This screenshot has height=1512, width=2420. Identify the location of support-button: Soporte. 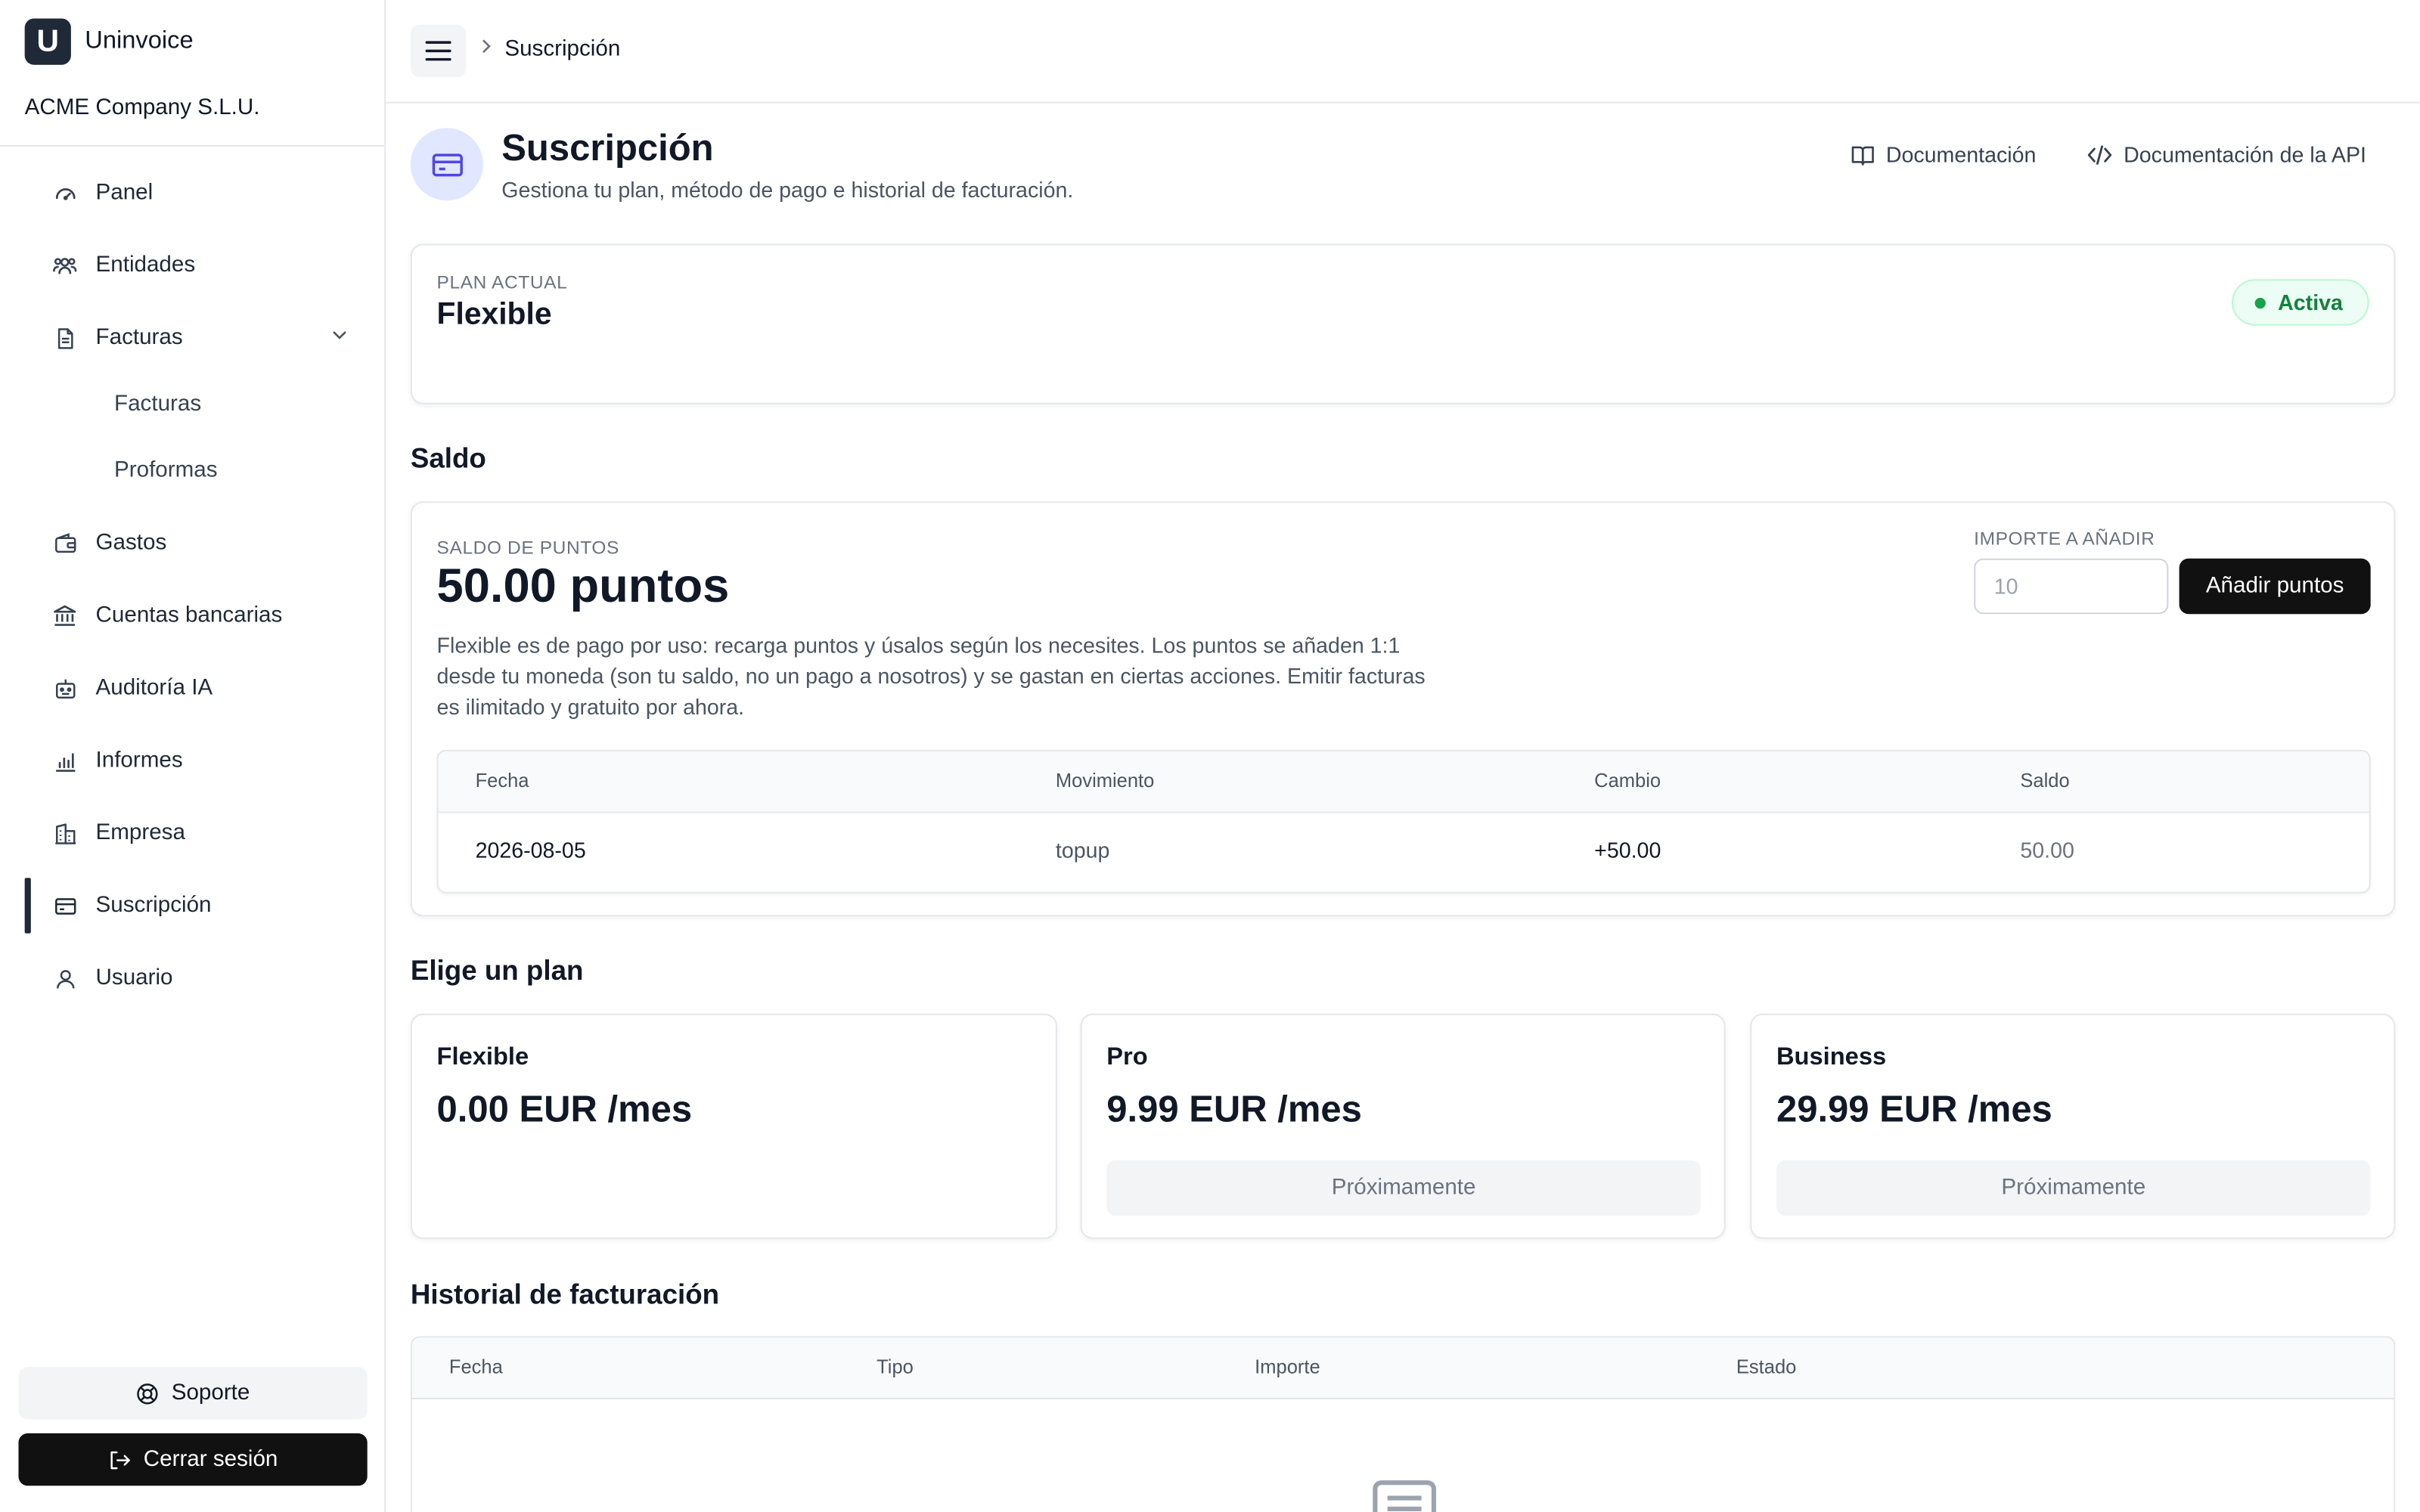
(193, 1393).